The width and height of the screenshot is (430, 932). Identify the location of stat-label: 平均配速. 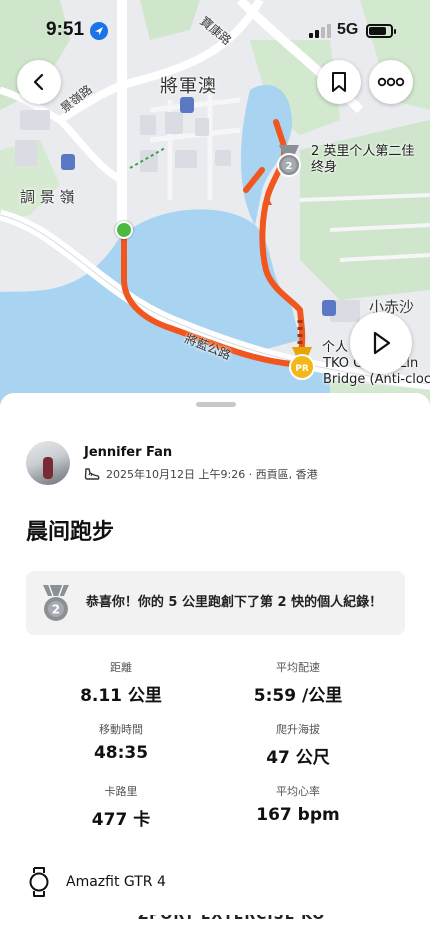
(298, 667).